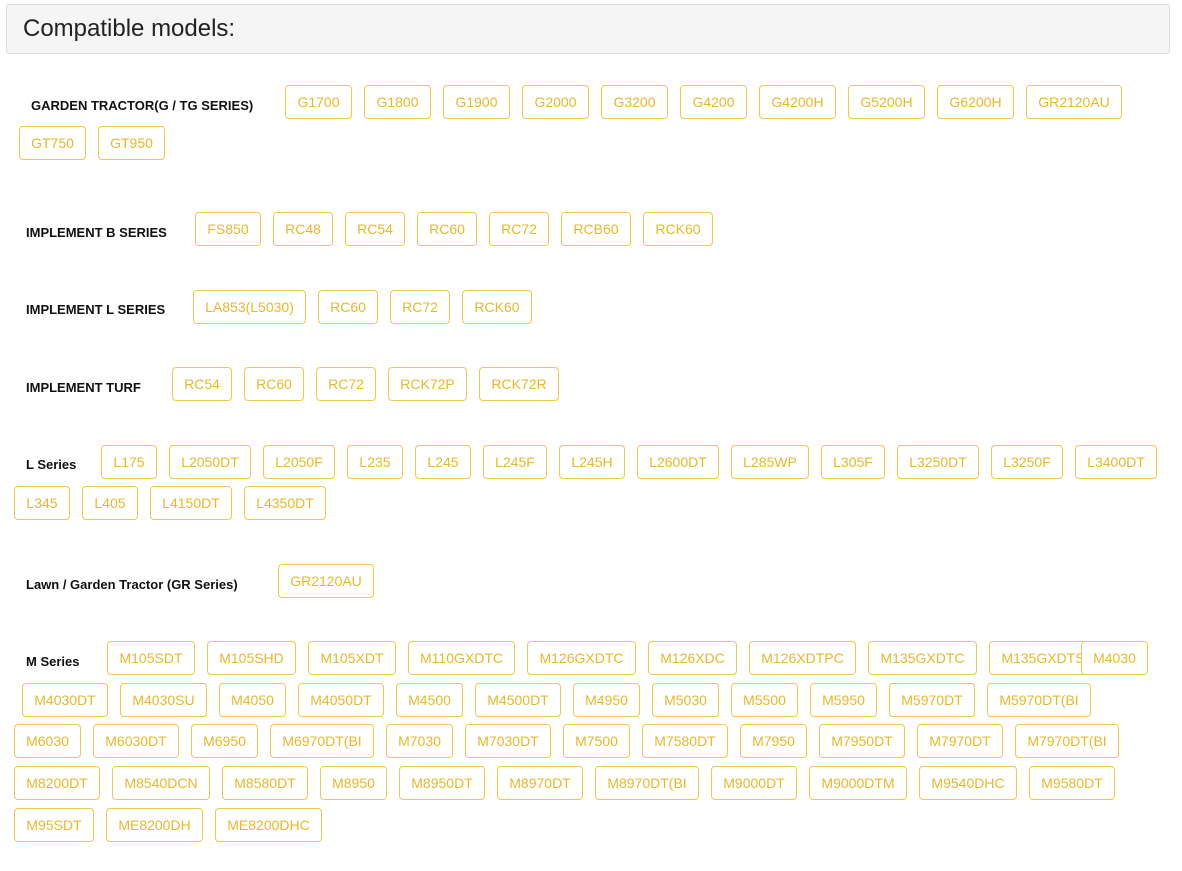 The width and height of the screenshot is (1182, 871). What do you see at coordinates (251, 658) in the screenshot?
I see `model-chip: M105SHD` at bounding box center [251, 658].